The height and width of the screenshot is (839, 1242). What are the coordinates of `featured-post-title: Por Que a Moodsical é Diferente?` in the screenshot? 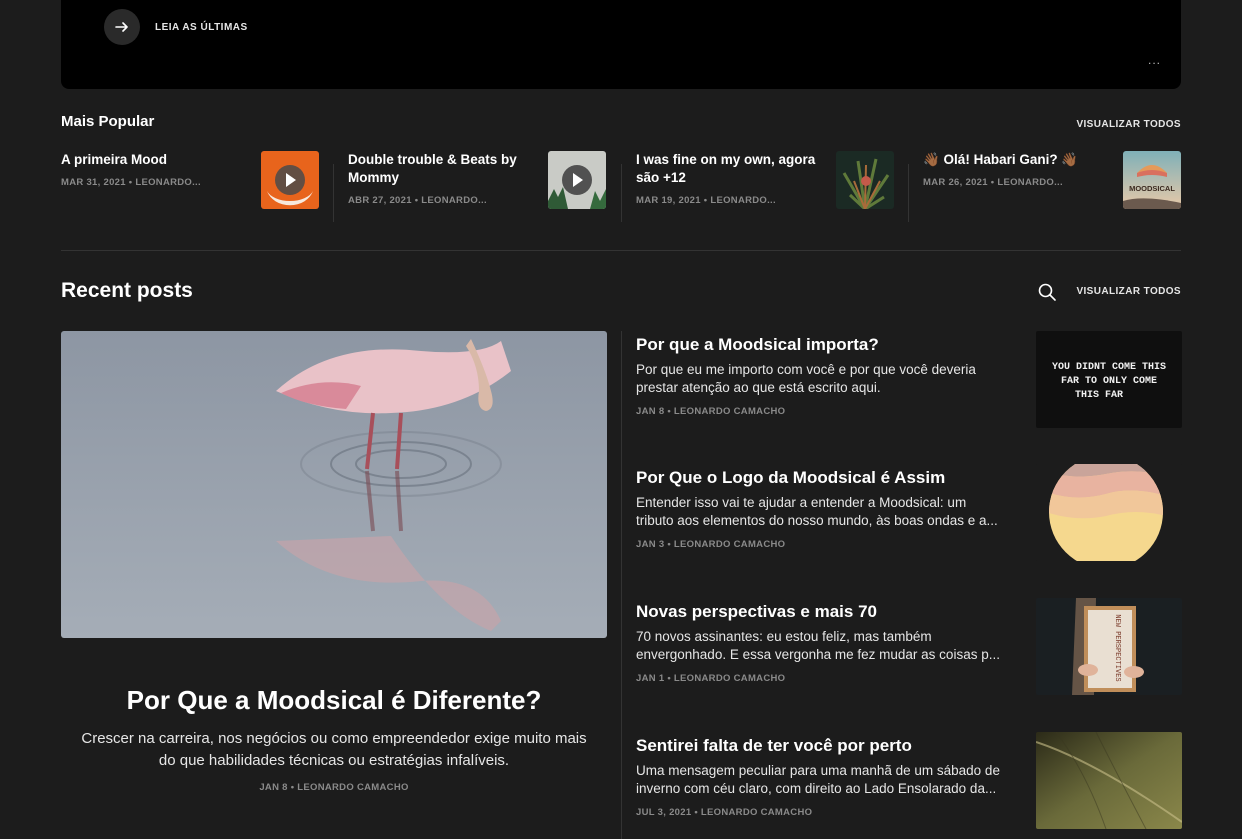 It's located at (334, 700).